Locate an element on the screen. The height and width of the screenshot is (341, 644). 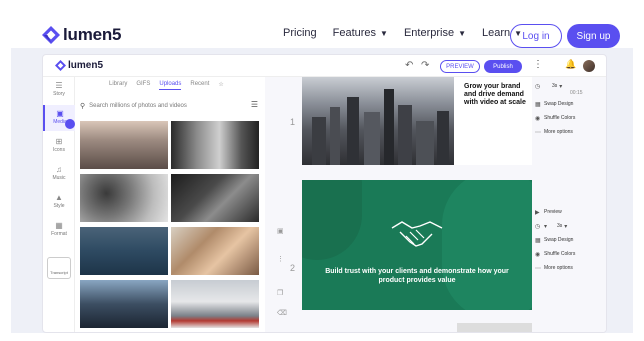
rail-icons: ⊞ Icons is located at coordinates (59, 145).